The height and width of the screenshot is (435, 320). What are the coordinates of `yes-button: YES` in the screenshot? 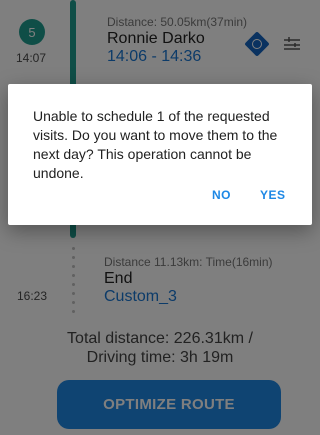 It's located at (273, 195).